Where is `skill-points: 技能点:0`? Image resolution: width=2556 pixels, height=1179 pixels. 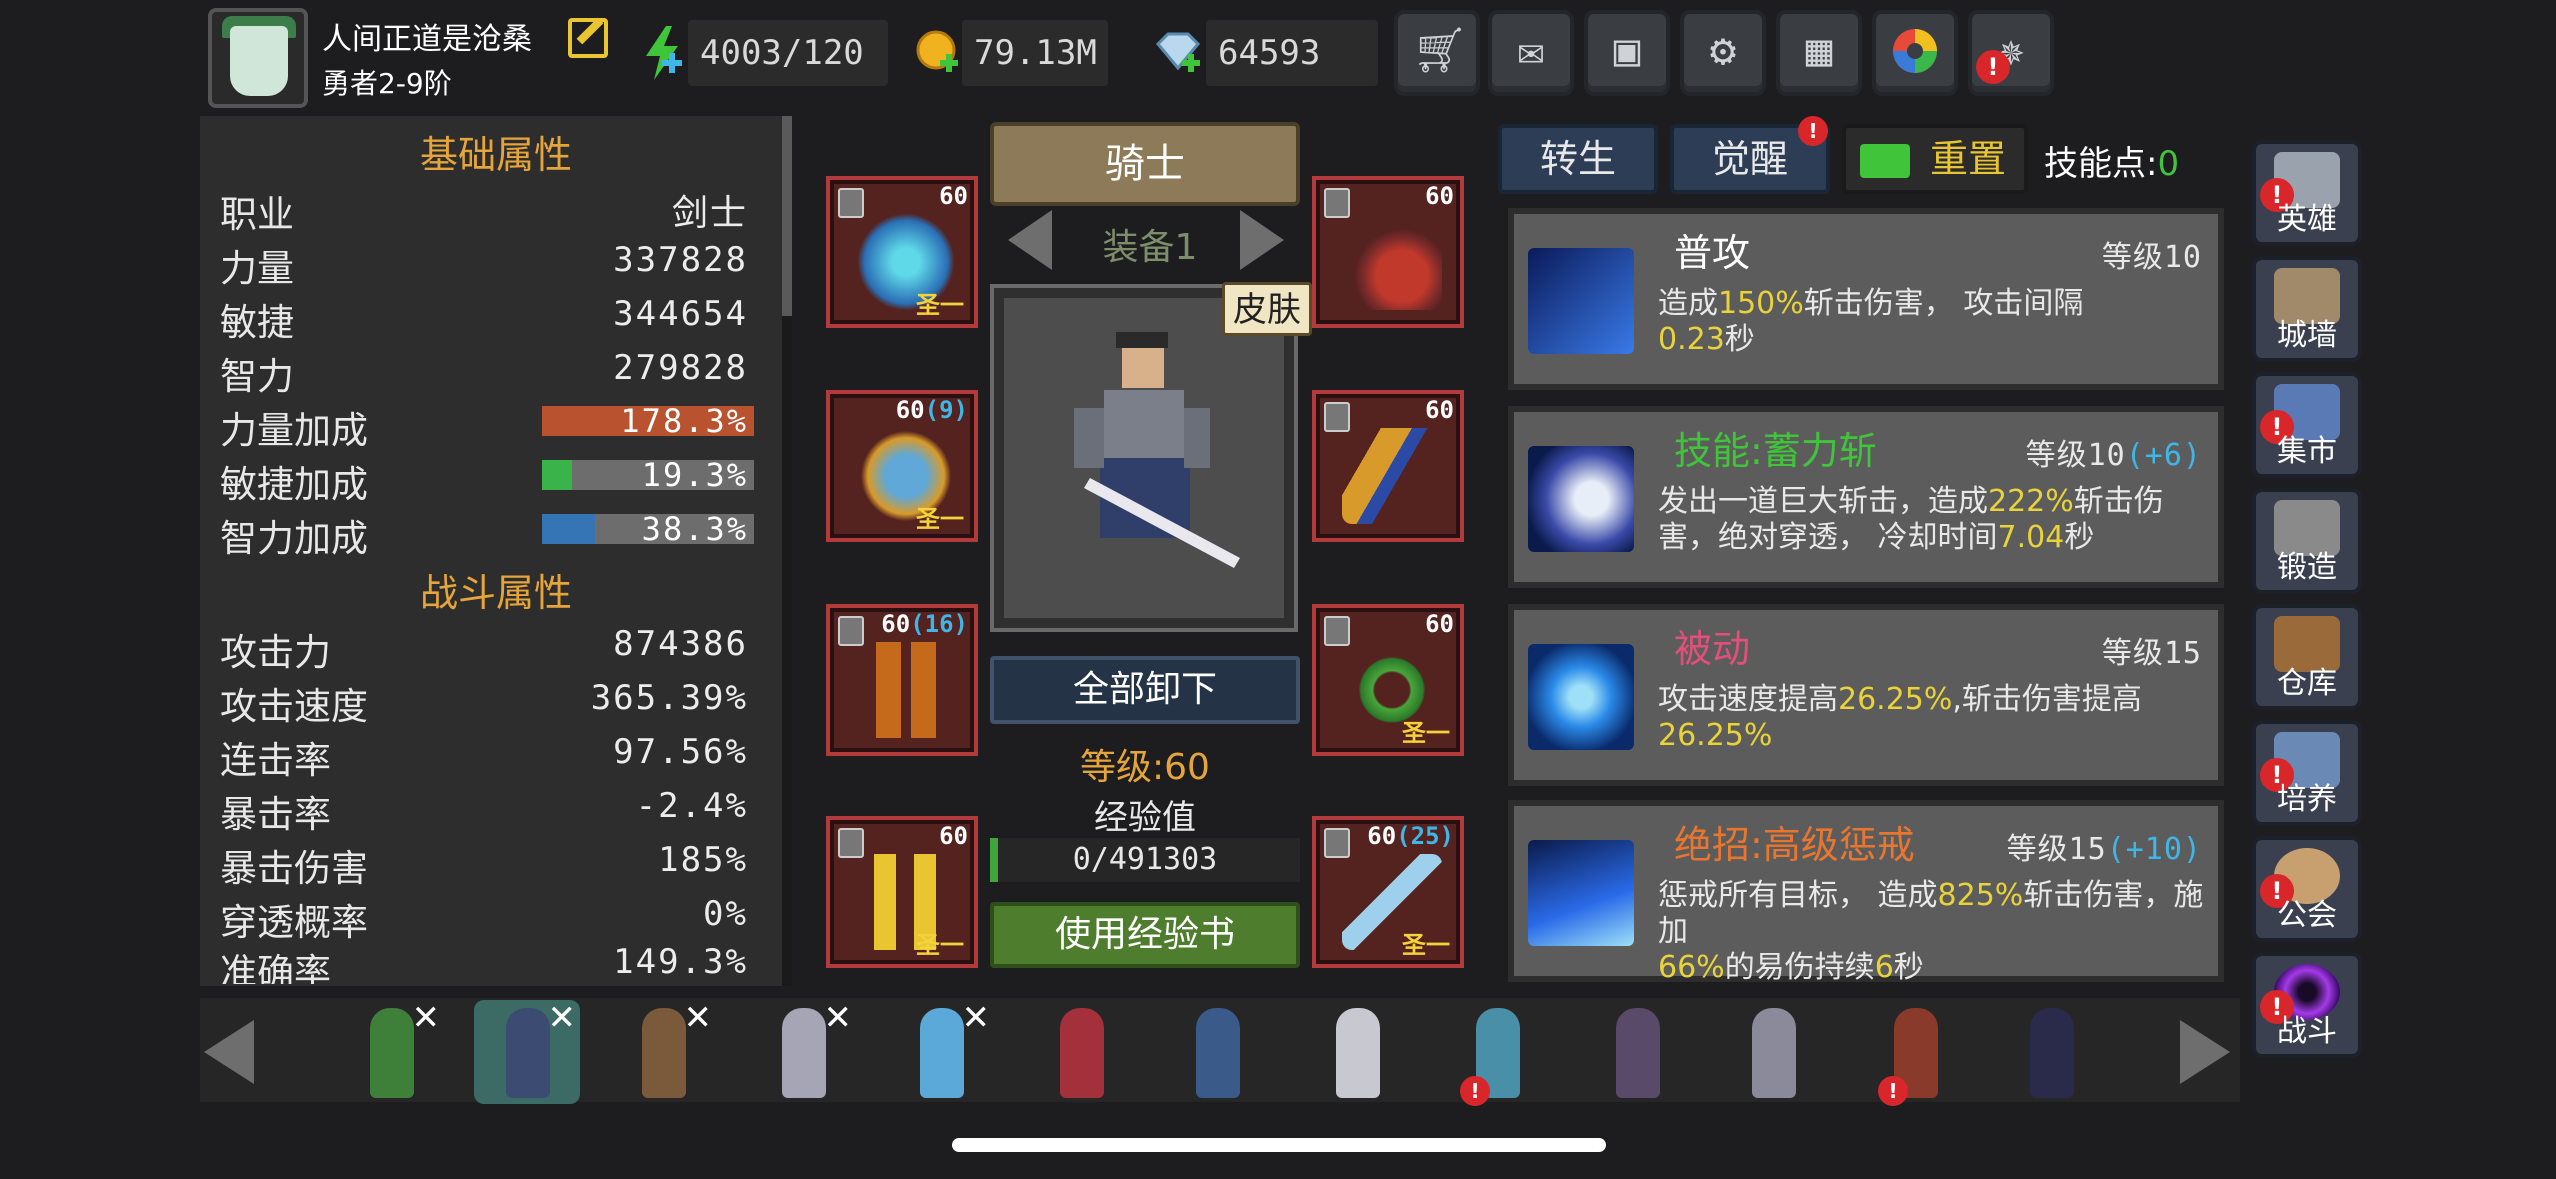 skill-points: 技能点:0 is located at coordinates (2112, 164).